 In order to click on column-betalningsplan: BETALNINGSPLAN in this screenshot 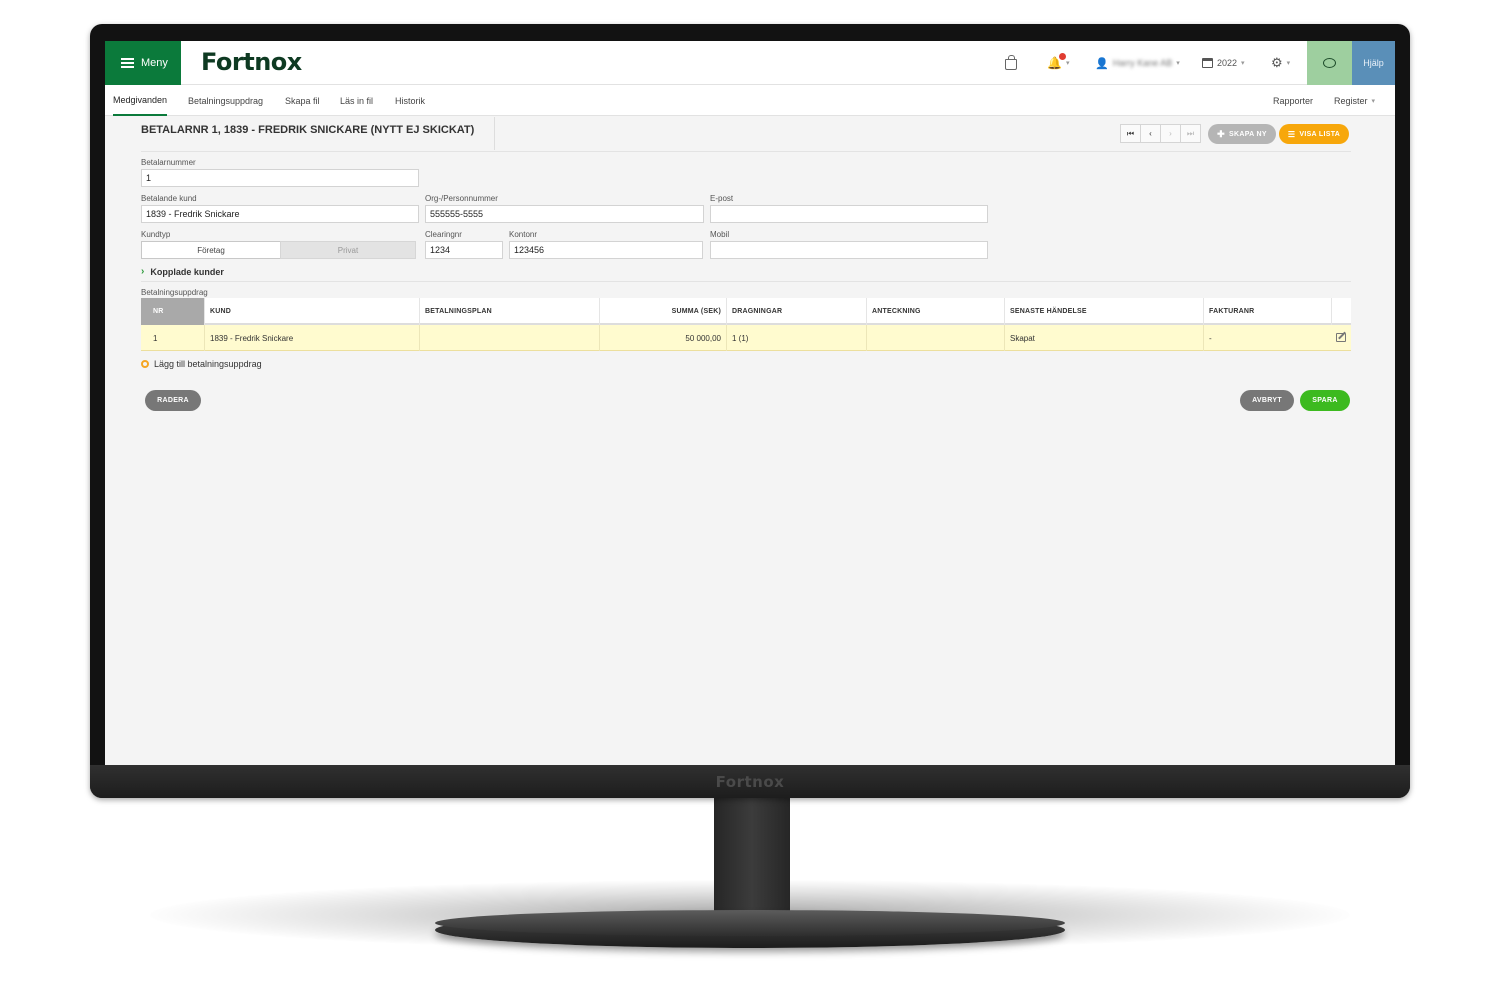, I will do `click(509, 311)`.